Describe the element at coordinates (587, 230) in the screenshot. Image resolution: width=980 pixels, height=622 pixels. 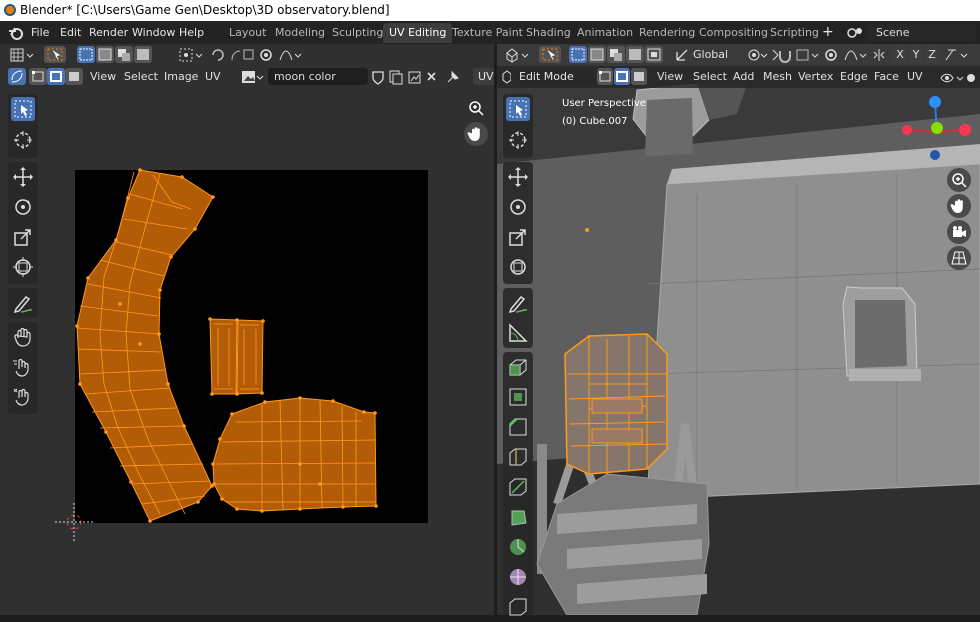
I see `3d-cursor-point` at that location.